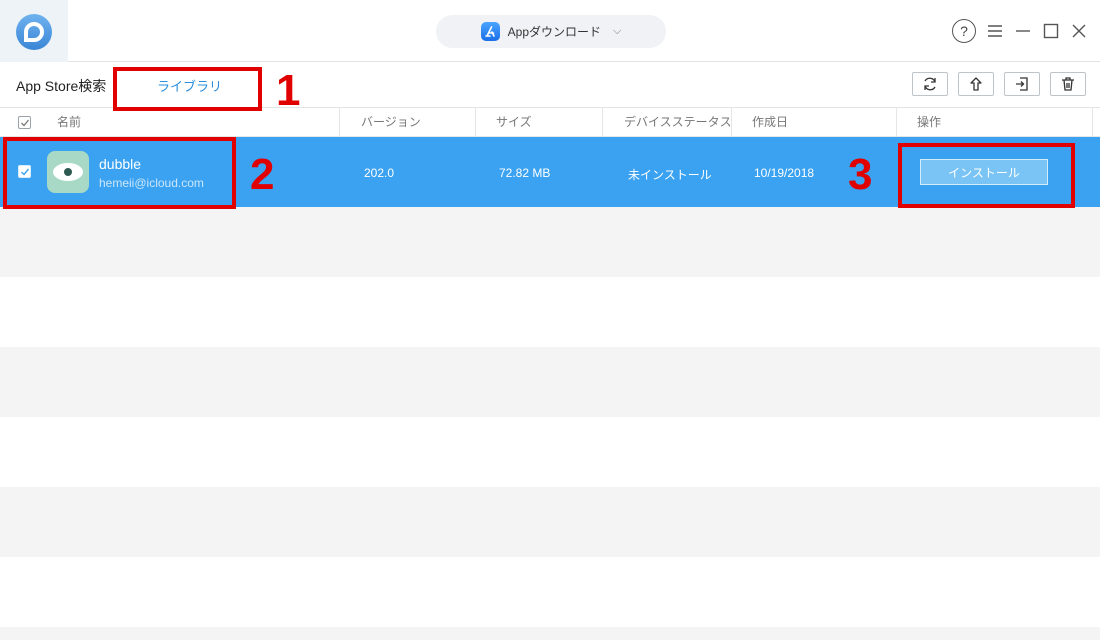  I want to click on column-action: 操作, so click(929, 122).